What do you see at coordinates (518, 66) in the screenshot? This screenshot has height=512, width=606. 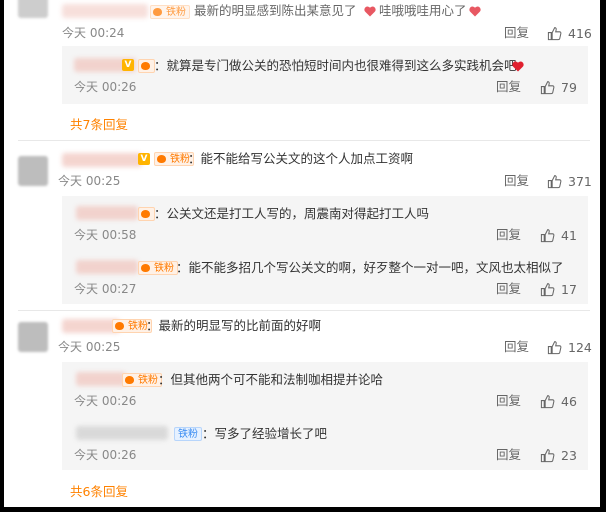 I see `red-heart-icon` at bounding box center [518, 66].